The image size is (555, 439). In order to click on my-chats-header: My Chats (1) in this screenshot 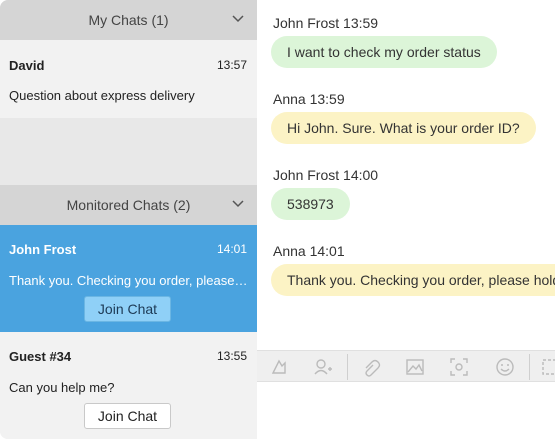, I will do `click(128, 20)`.